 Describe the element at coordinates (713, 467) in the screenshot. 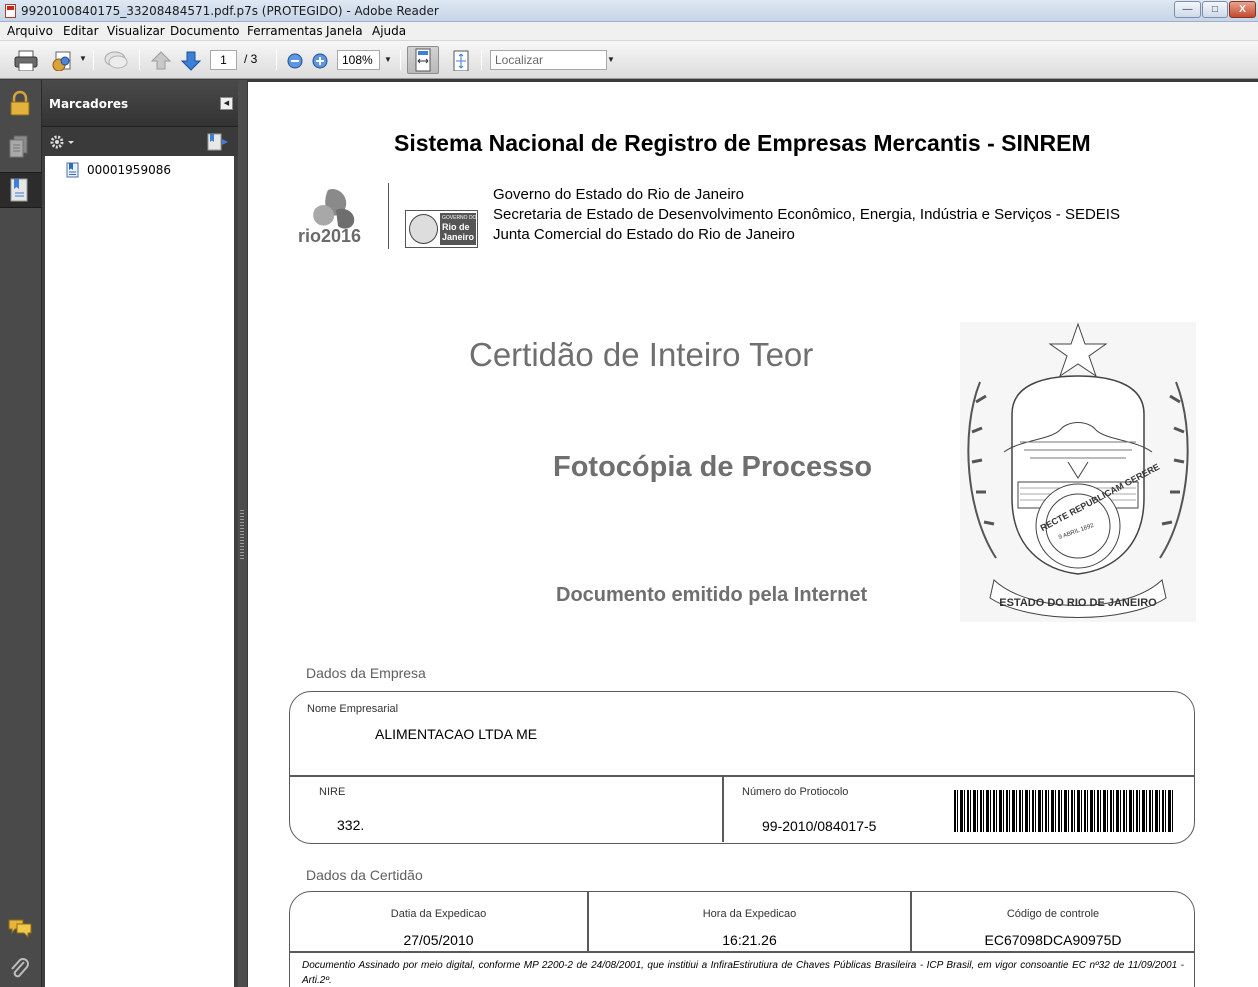

I see `fotocopia-title: Fotocópia de Processo` at that location.